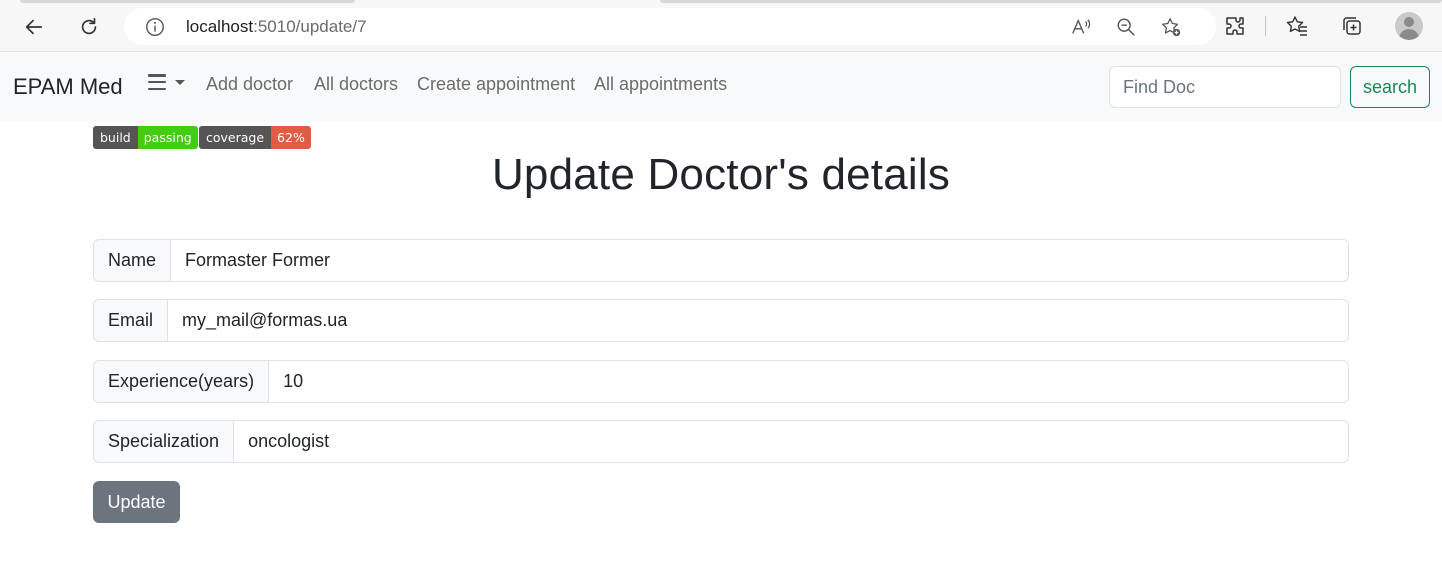  I want to click on reload-button, so click(89, 27).